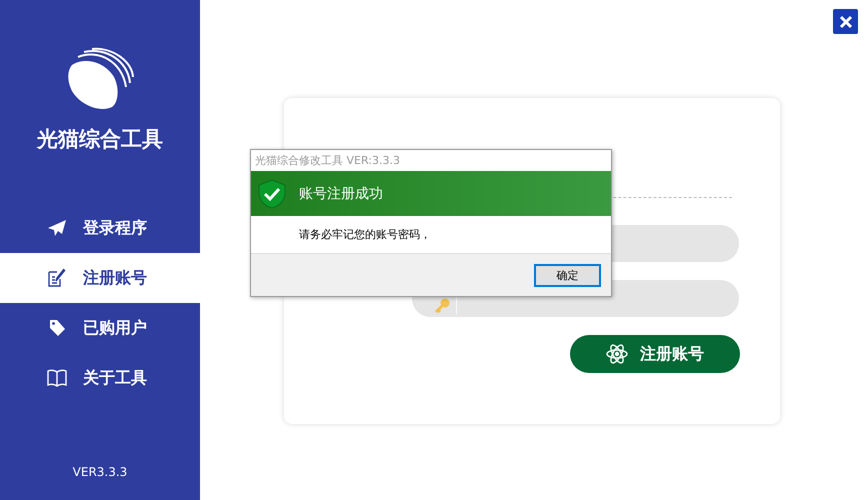  I want to click on dialog-title: 光猫综合修改工具 VER:3.3.3, so click(327, 161).